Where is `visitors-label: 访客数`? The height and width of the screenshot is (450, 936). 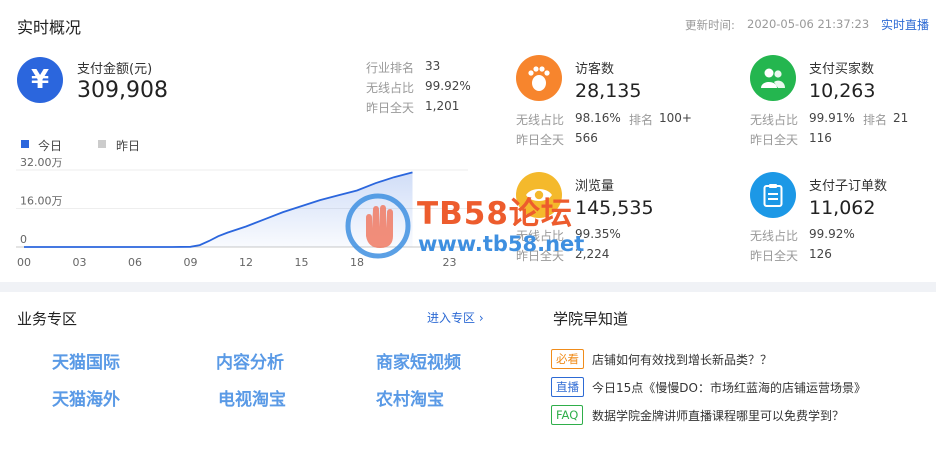 visitors-label: 访客数 is located at coordinates (595, 69).